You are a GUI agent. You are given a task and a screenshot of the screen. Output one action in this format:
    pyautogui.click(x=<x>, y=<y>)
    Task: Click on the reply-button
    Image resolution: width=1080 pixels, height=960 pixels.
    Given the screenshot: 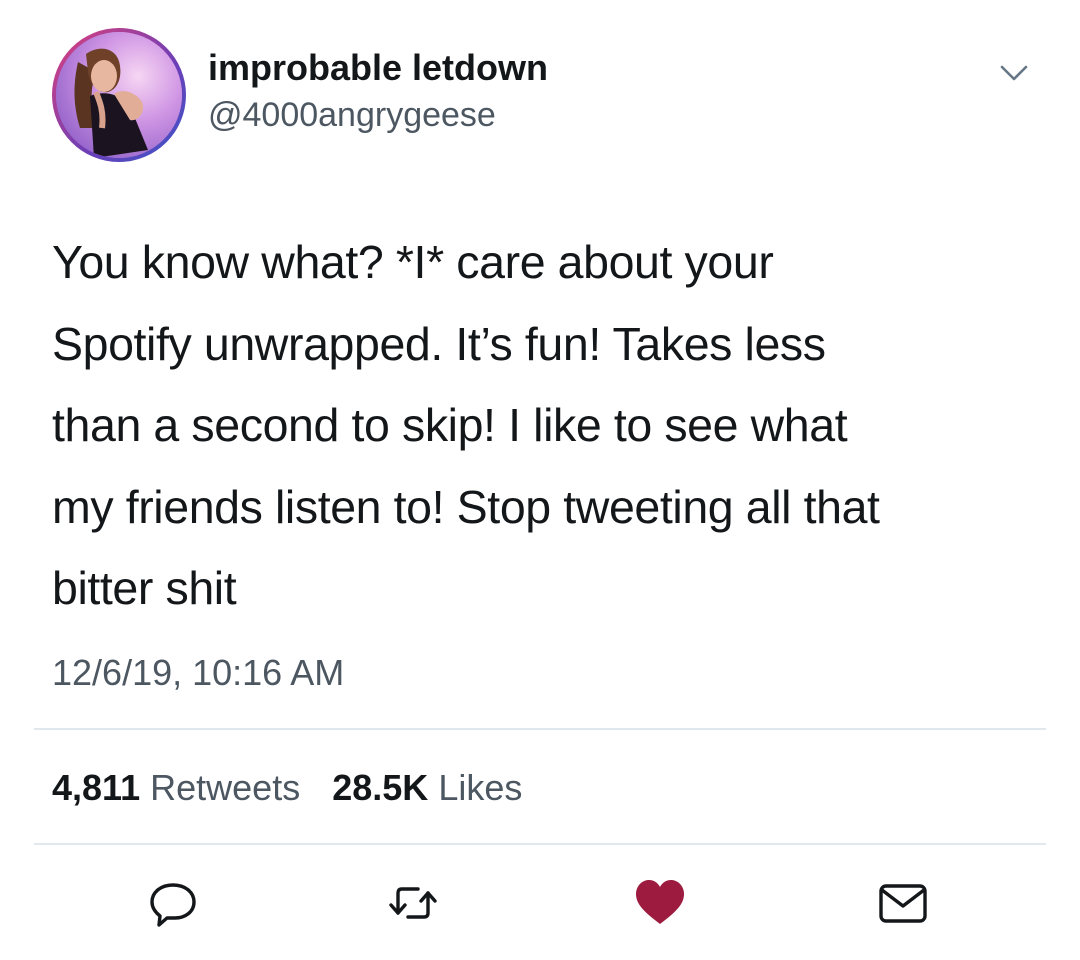 What is the action you would take?
    pyautogui.click(x=175, y=903)
    